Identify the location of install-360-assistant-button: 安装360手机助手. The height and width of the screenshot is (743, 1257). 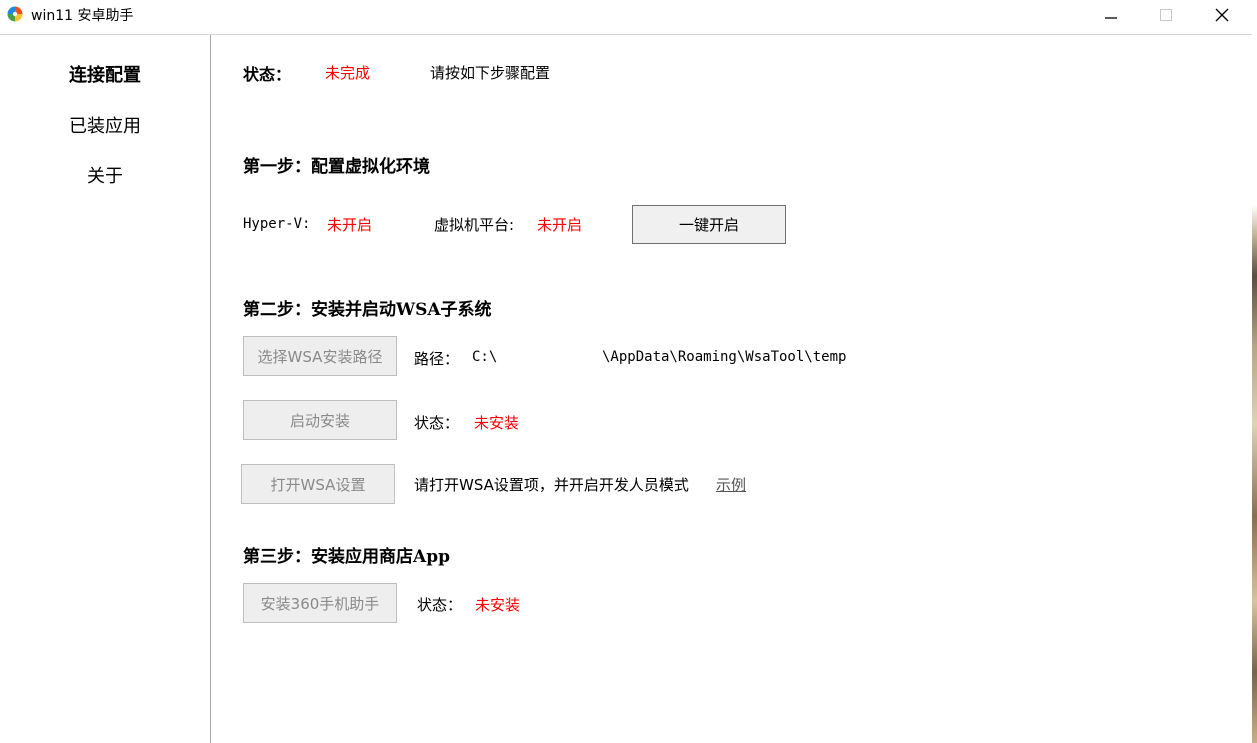
(320, 603).